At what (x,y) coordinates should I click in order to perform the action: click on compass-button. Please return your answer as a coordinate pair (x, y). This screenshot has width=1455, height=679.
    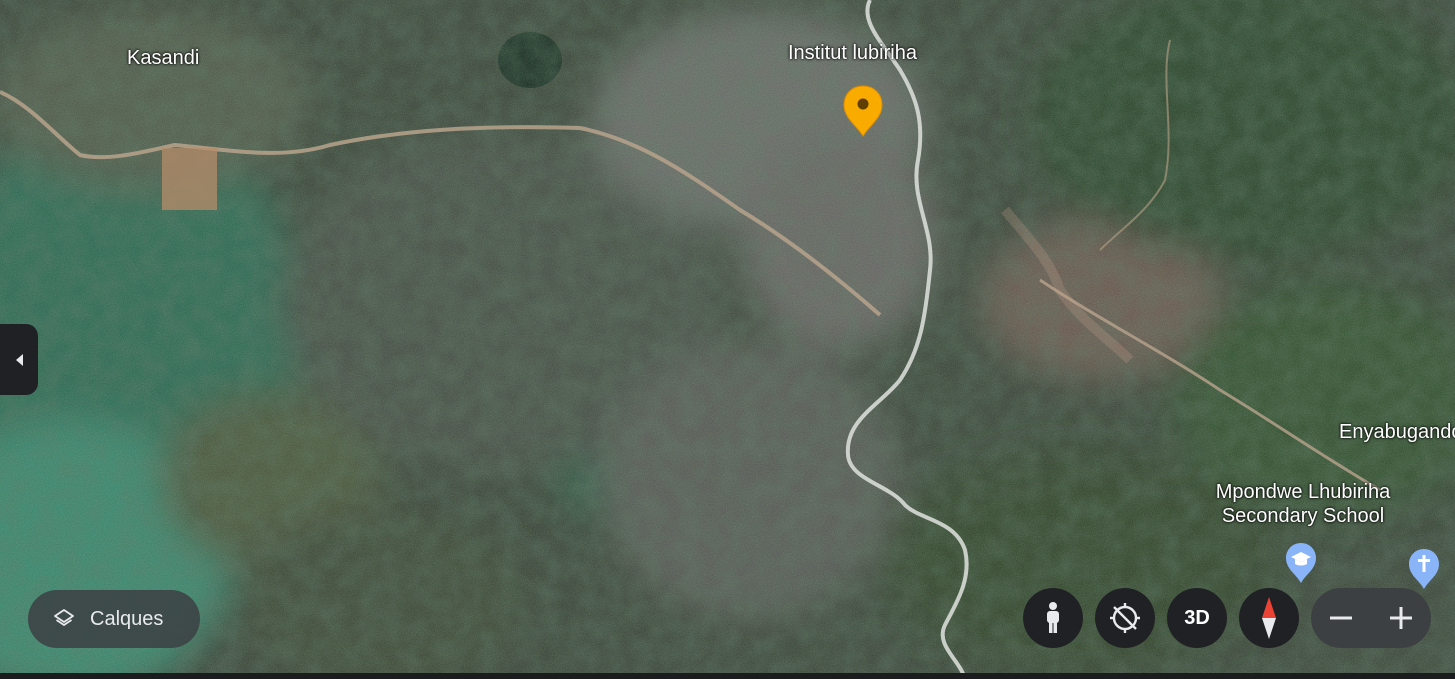
    Looking at the image, I should click on (1269, 618).